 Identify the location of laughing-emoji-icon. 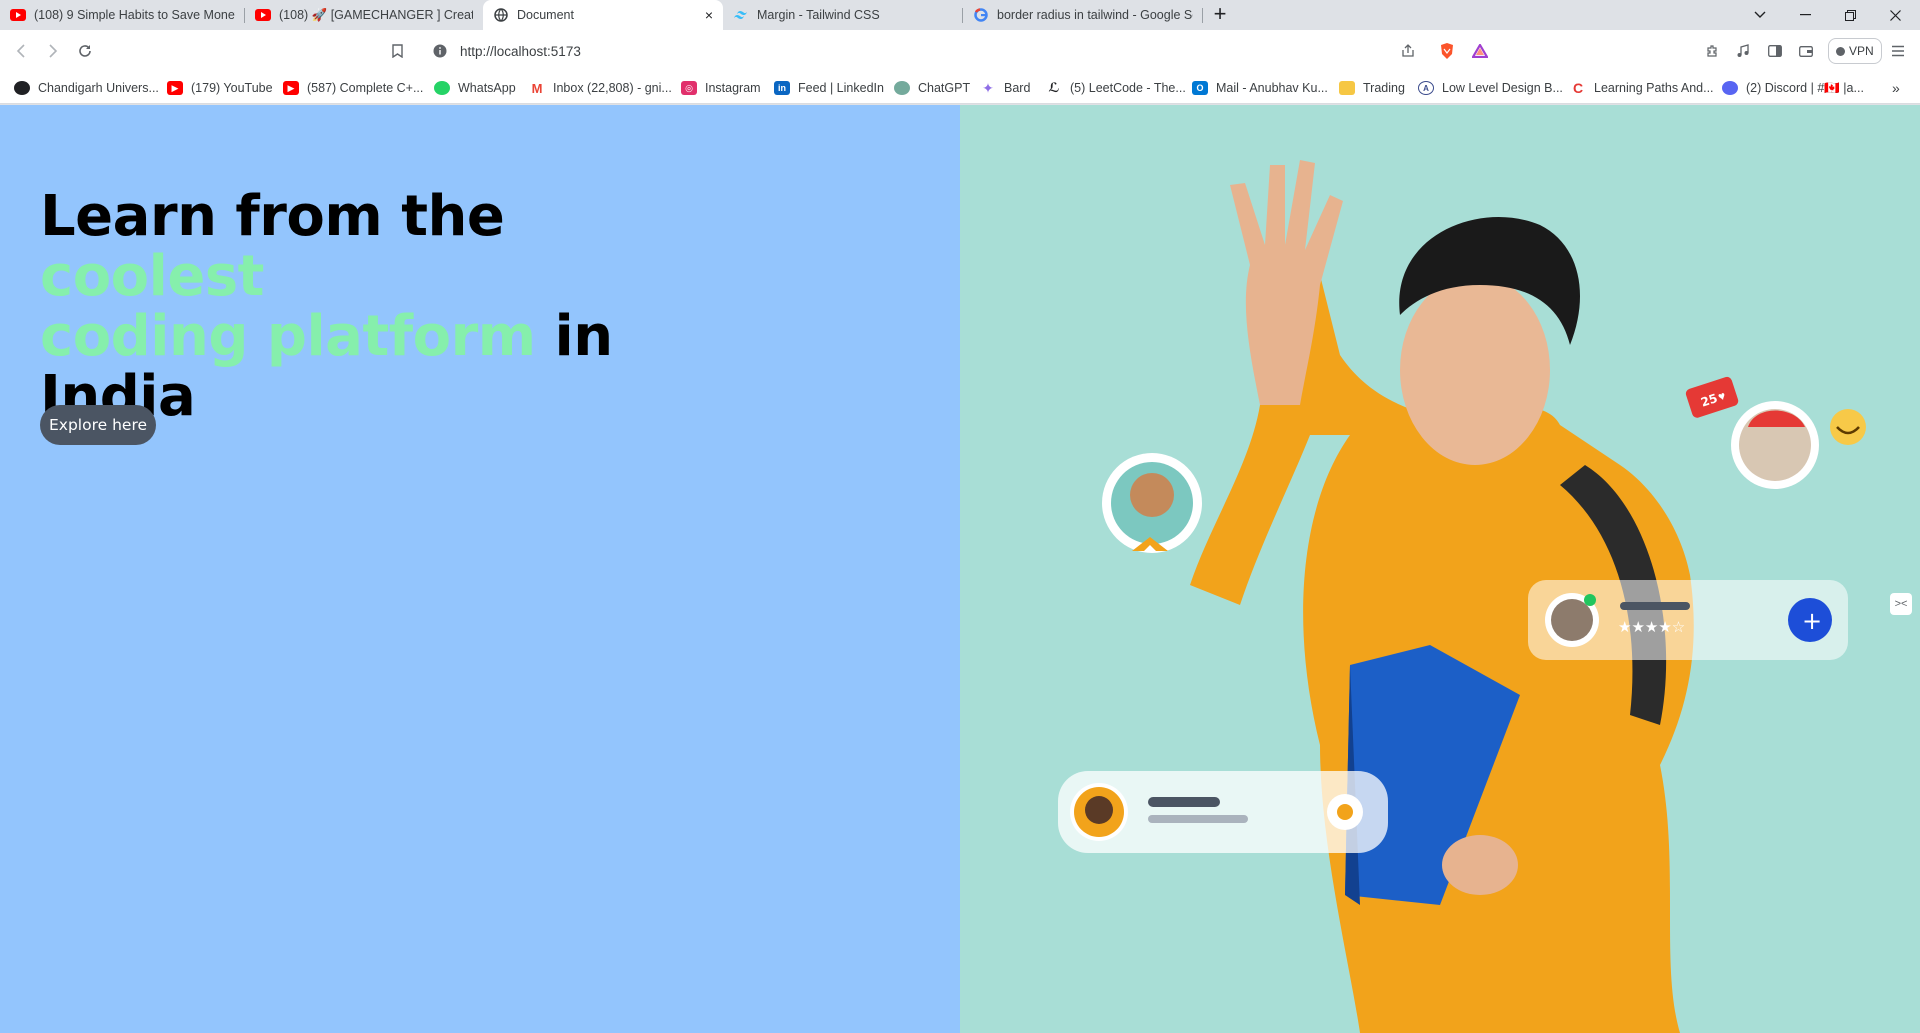
(1848, 427).